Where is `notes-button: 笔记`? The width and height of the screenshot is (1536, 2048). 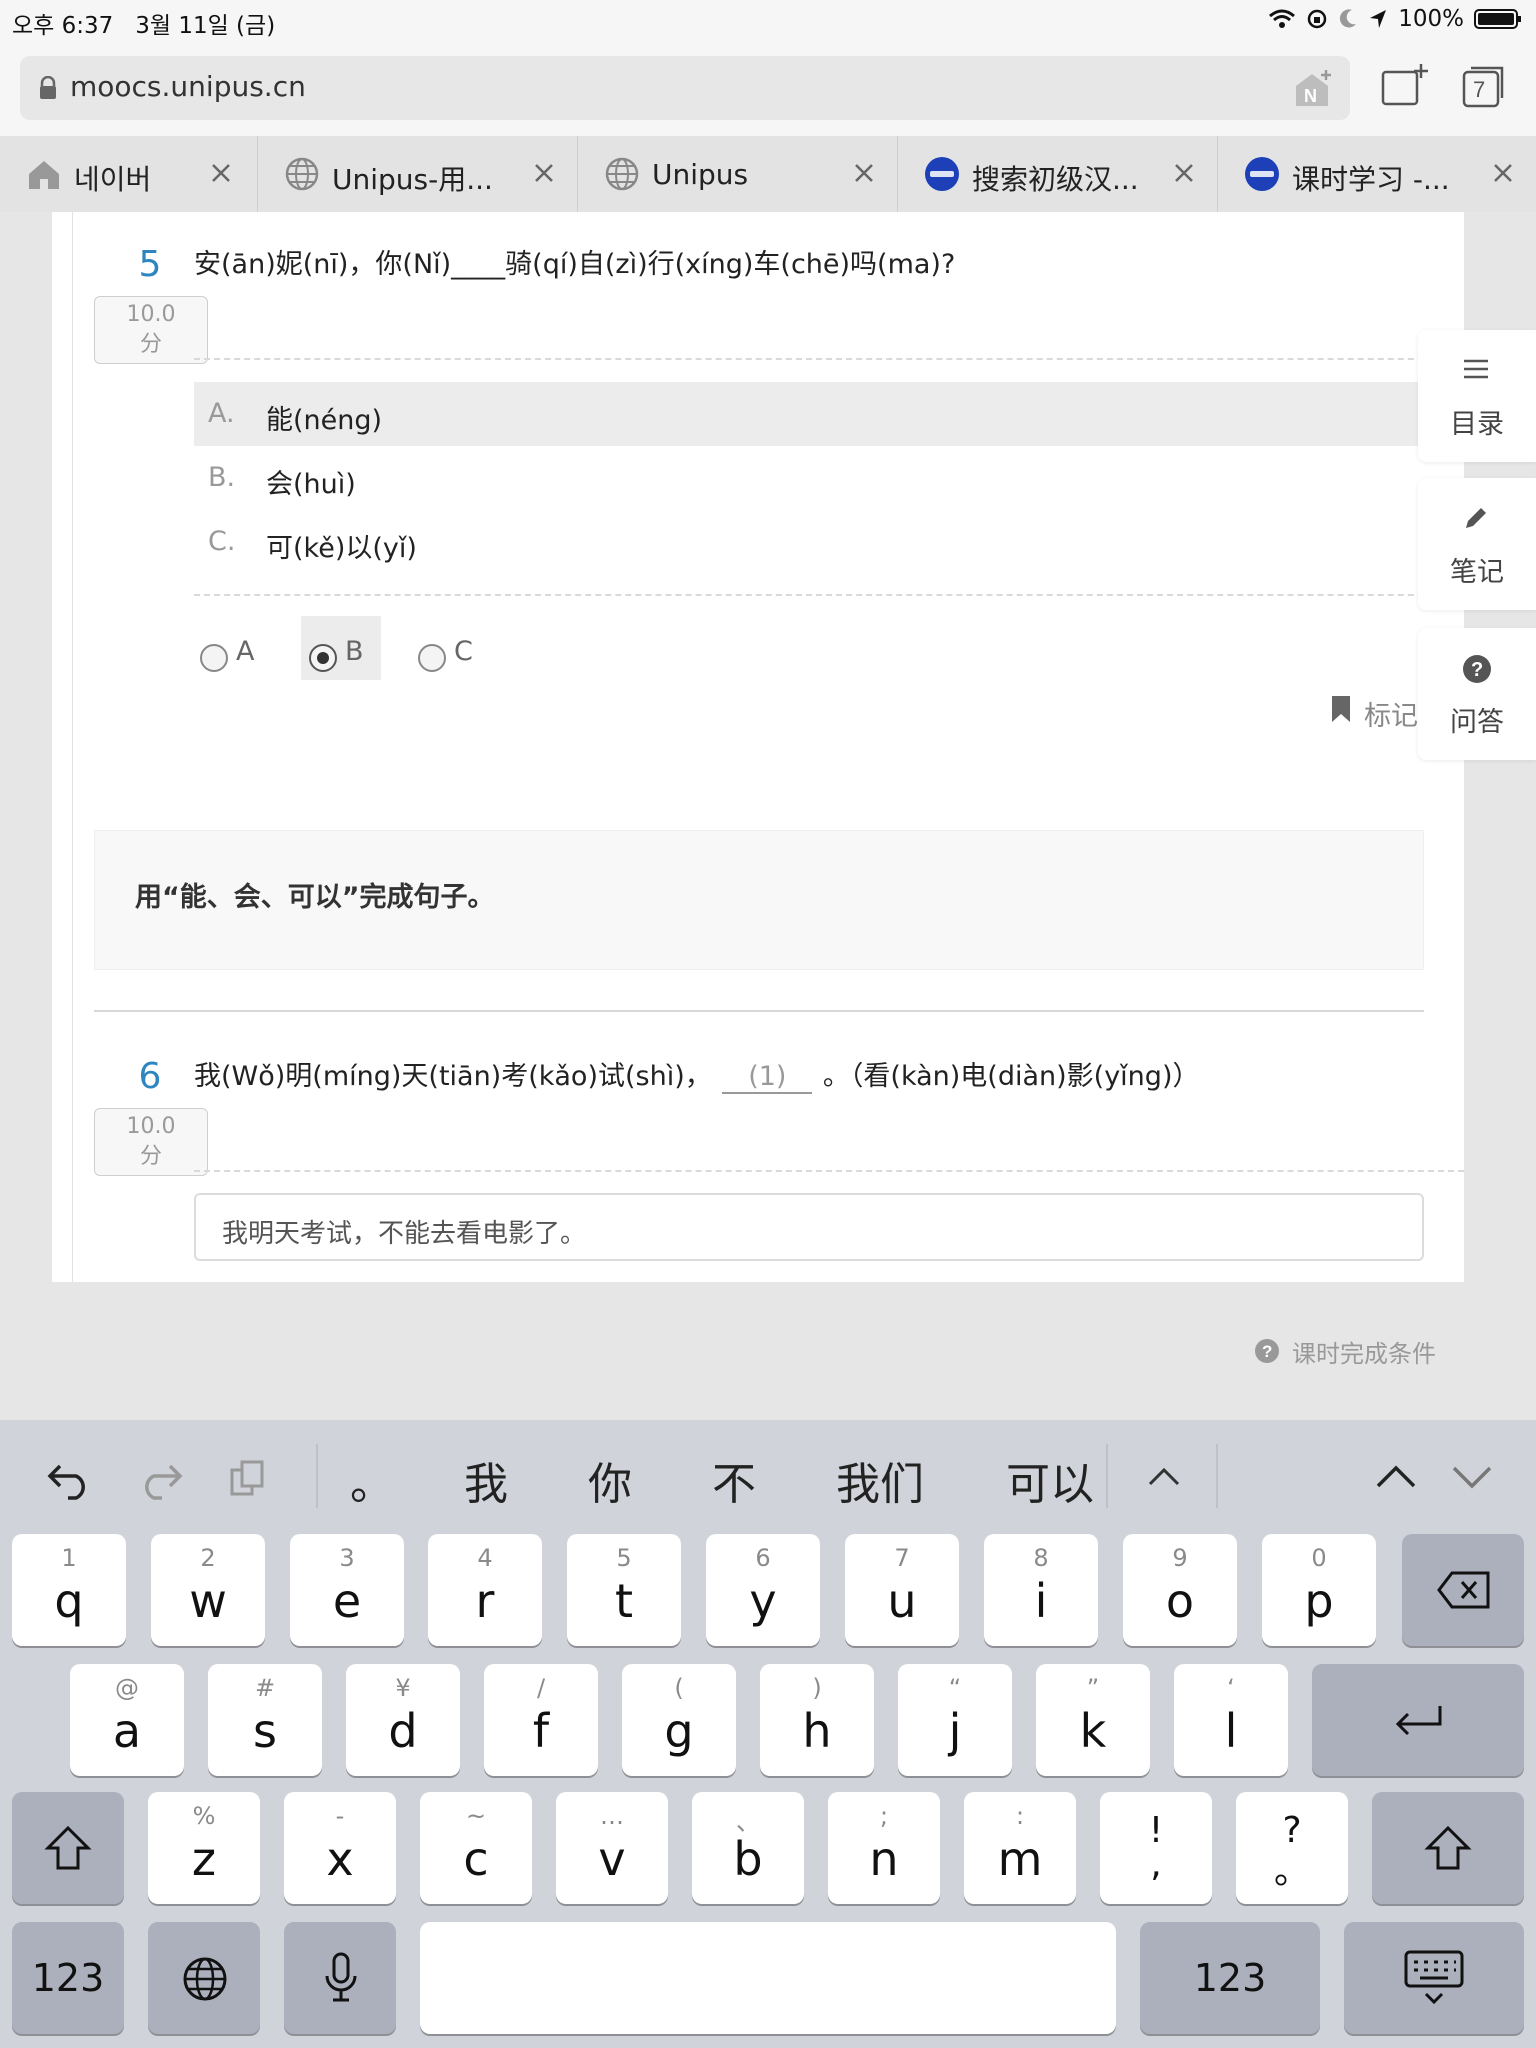
notes-button: 笔记 is located at coordinates (1477, 544).